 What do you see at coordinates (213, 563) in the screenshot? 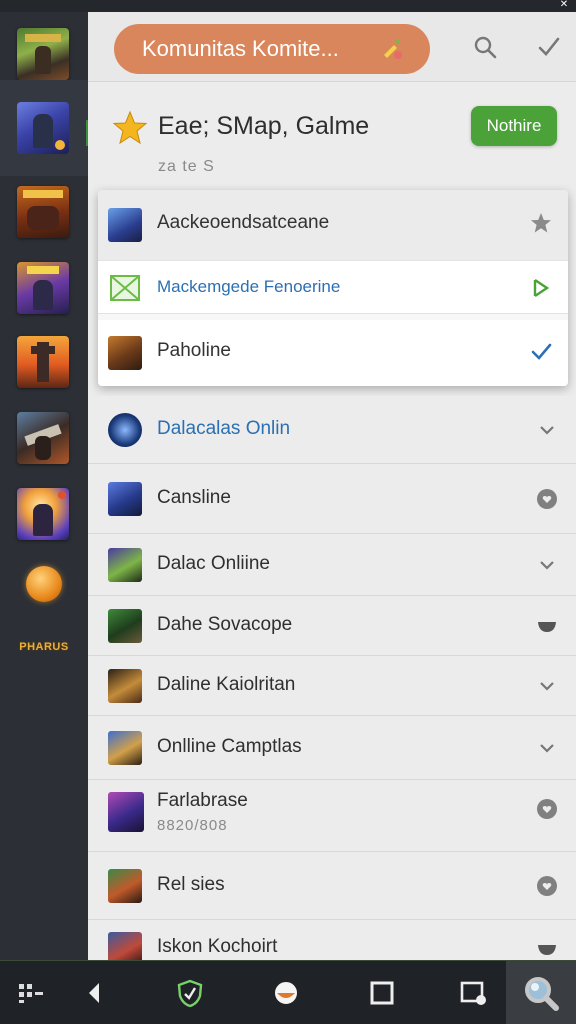
I see `list-item-label: Dalac Onliine` at bounding box center [213, 563].